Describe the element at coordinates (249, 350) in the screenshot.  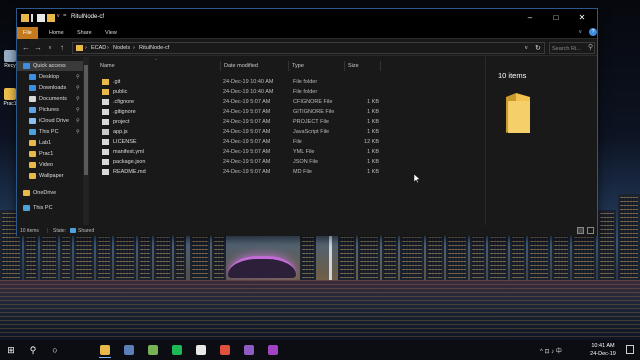
I see `visual-studio-app-button` at that location.